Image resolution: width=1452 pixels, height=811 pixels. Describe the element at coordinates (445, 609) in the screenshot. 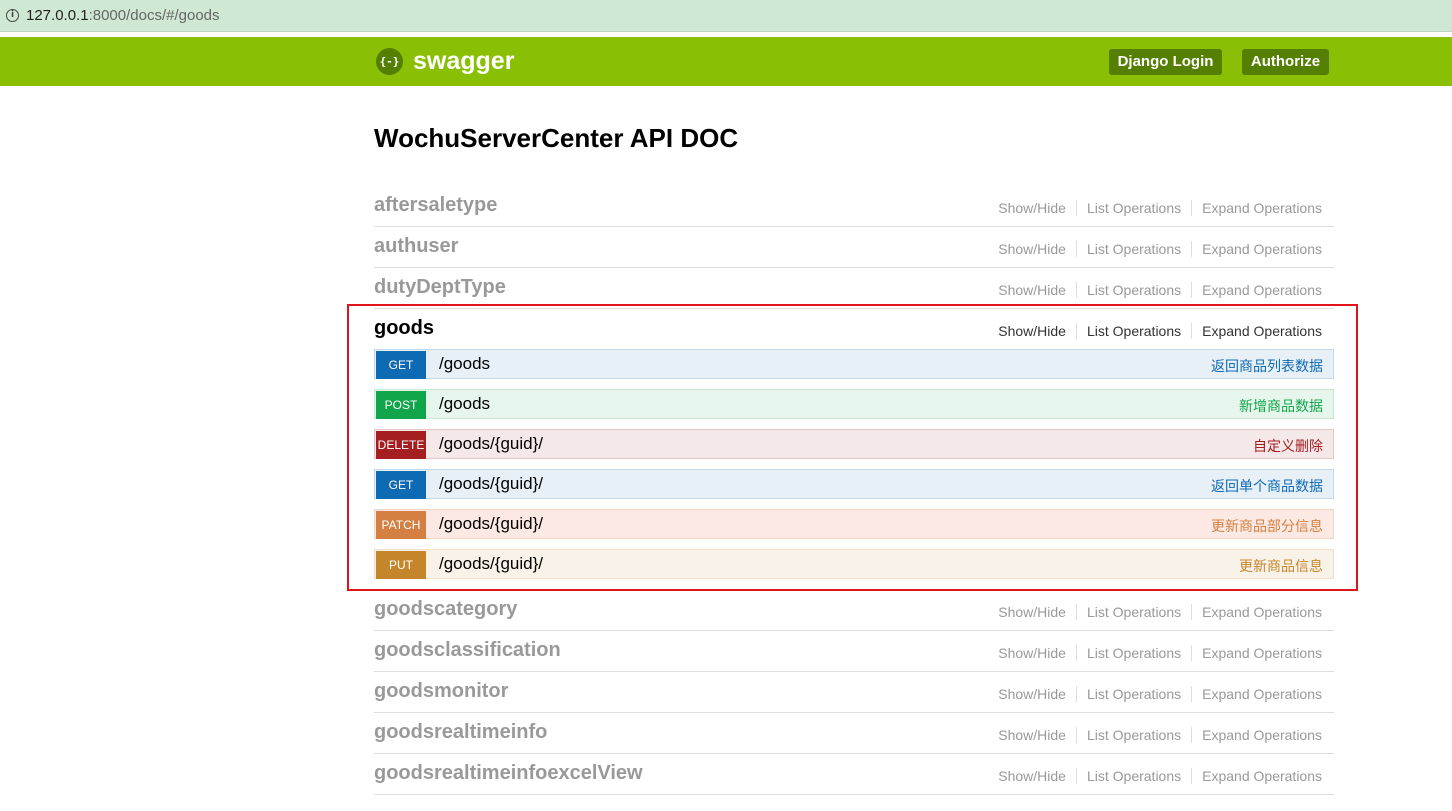

I see `resource-name: goodscategory` at that location.